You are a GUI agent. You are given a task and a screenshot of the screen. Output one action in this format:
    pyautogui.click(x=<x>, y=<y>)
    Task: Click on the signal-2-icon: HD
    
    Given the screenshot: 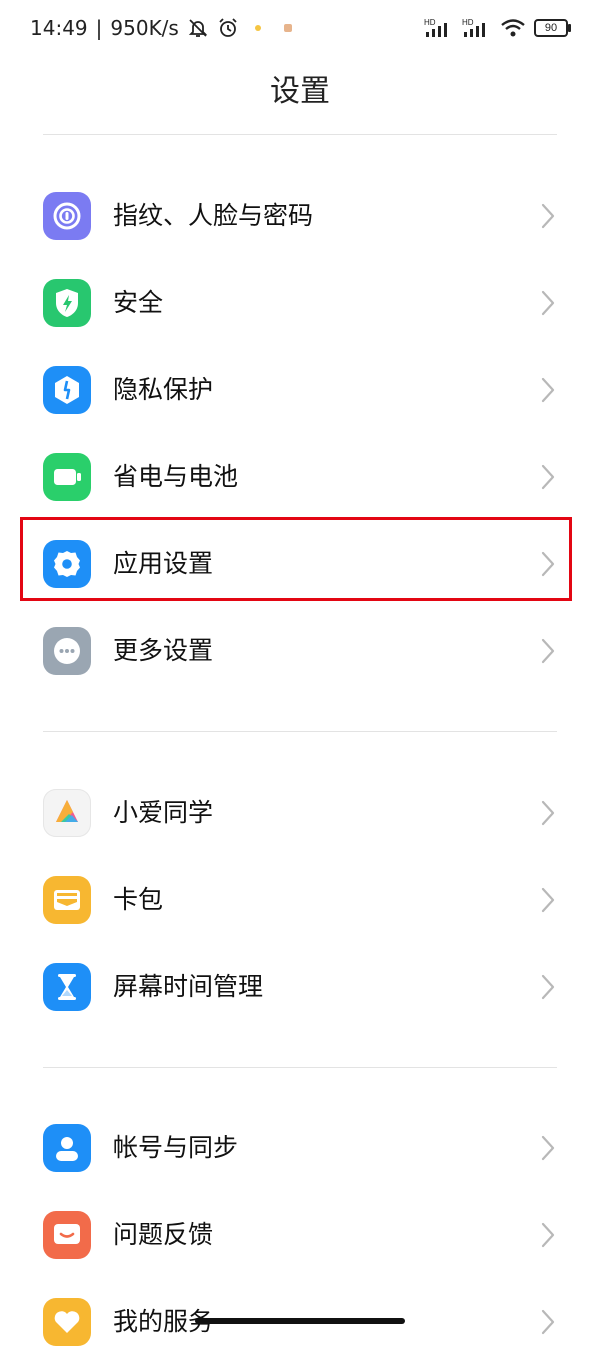 What is the action you would take?
    pyautogui.click(x=477, y=28)
    